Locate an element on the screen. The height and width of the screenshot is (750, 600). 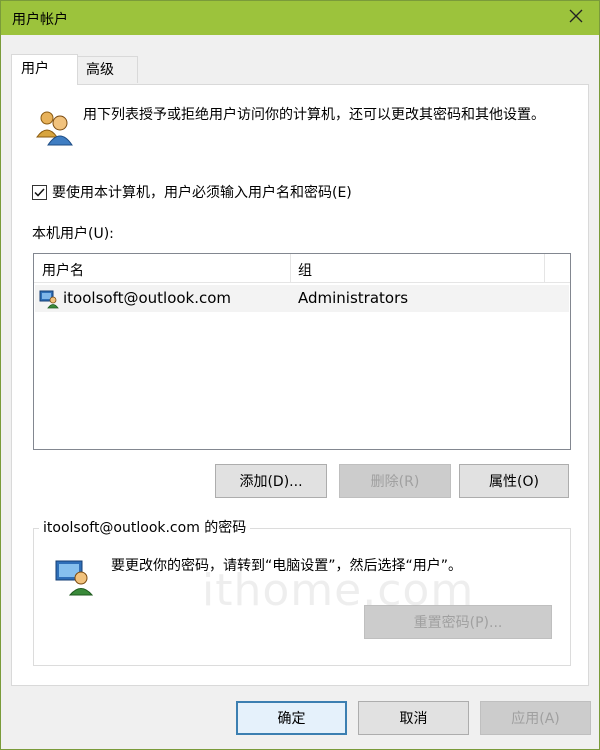
require-password-option: 要使用本计算机，用户必须输入用户名和密码(E) is located at coordinates (192, 192).